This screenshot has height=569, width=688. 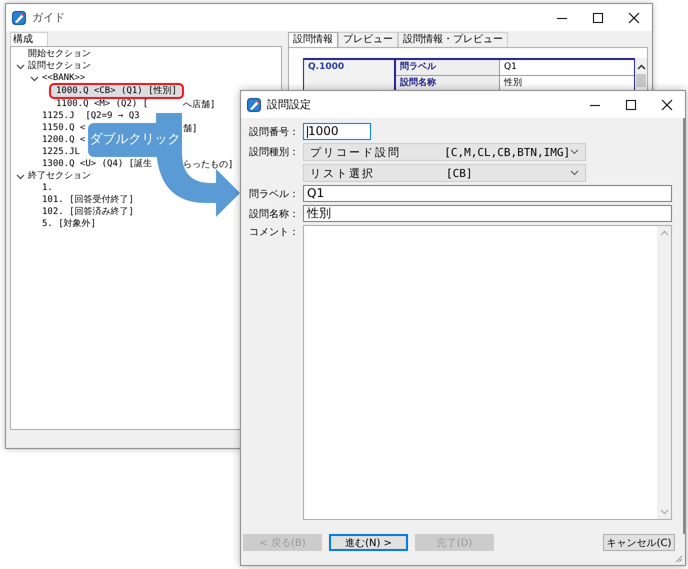 I want to click on window-title: ガイド, so click(x=48, y=17).